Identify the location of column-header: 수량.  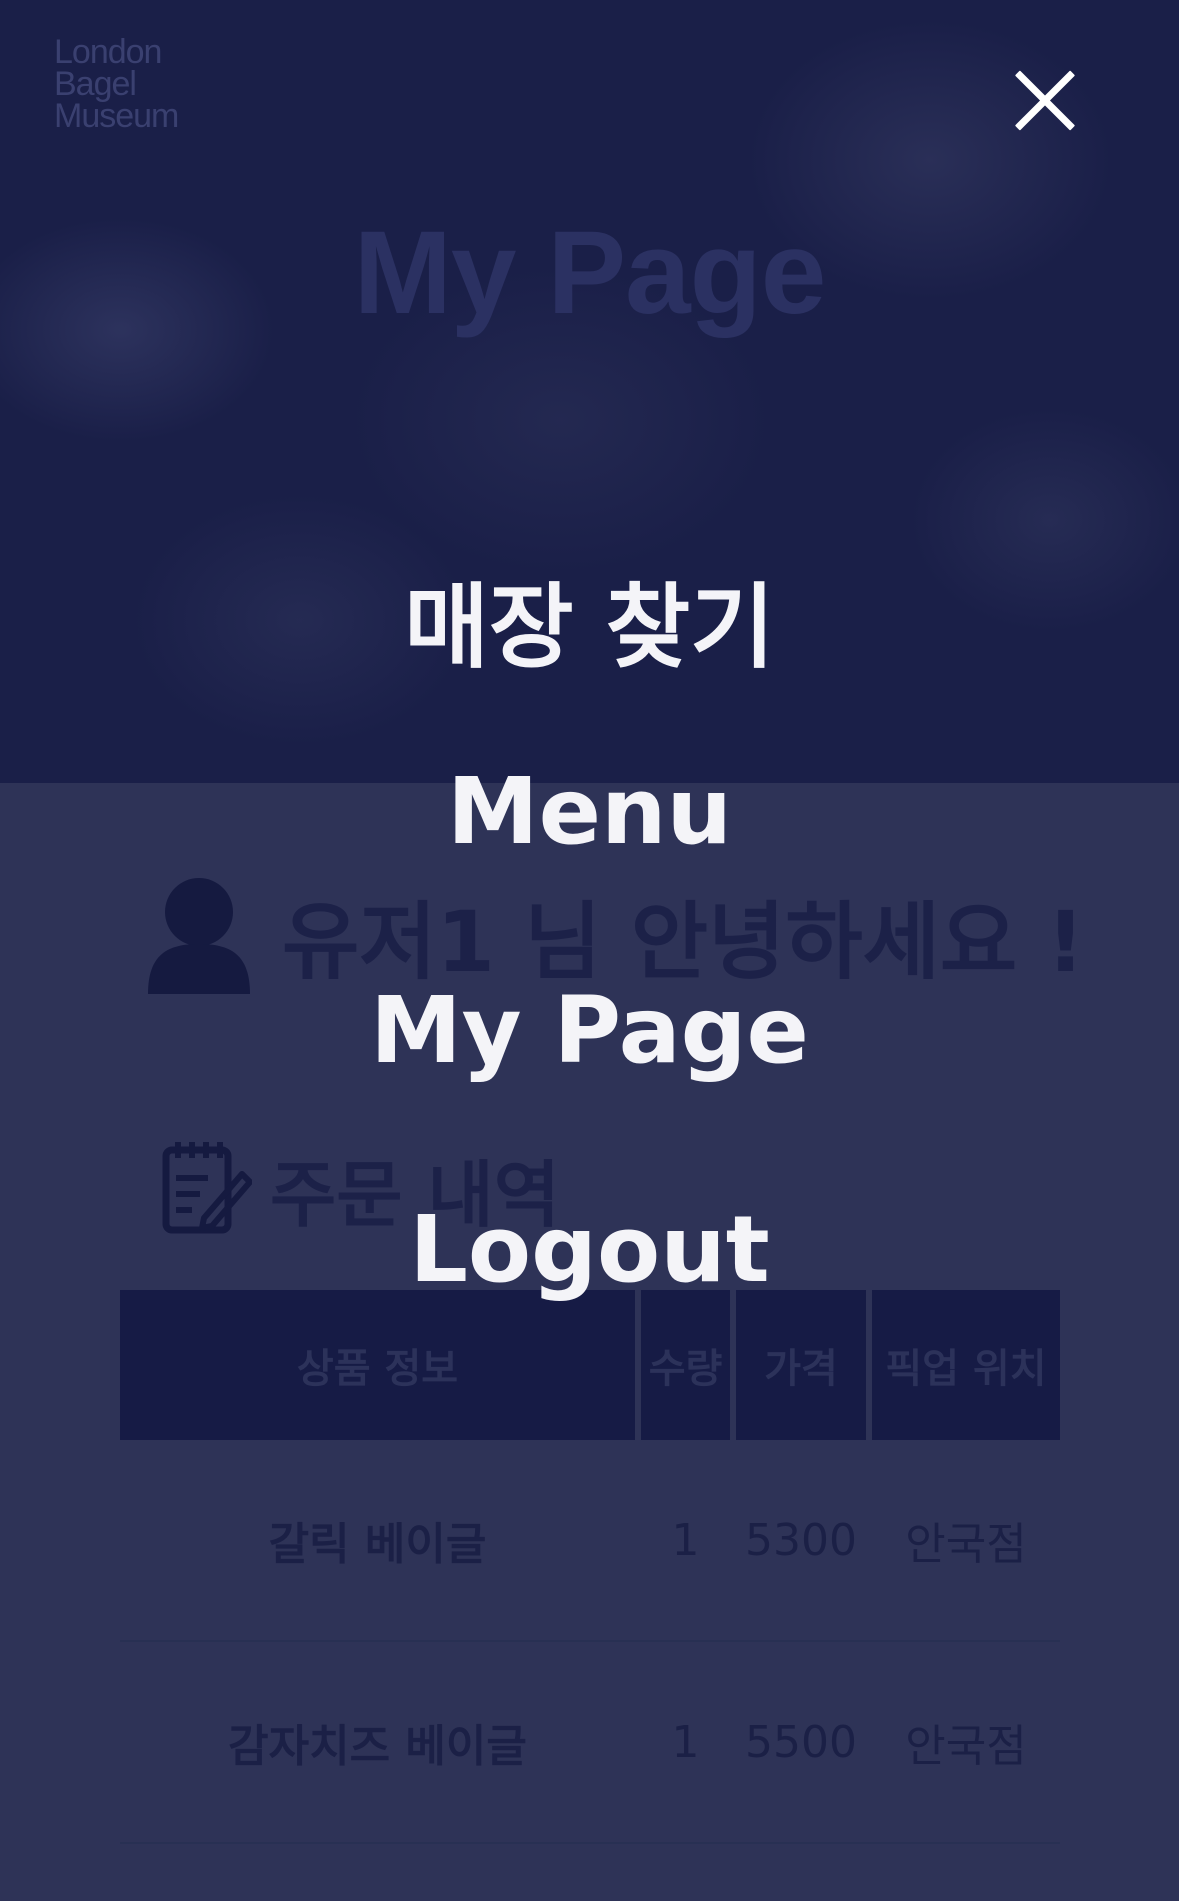
(685, 1365).